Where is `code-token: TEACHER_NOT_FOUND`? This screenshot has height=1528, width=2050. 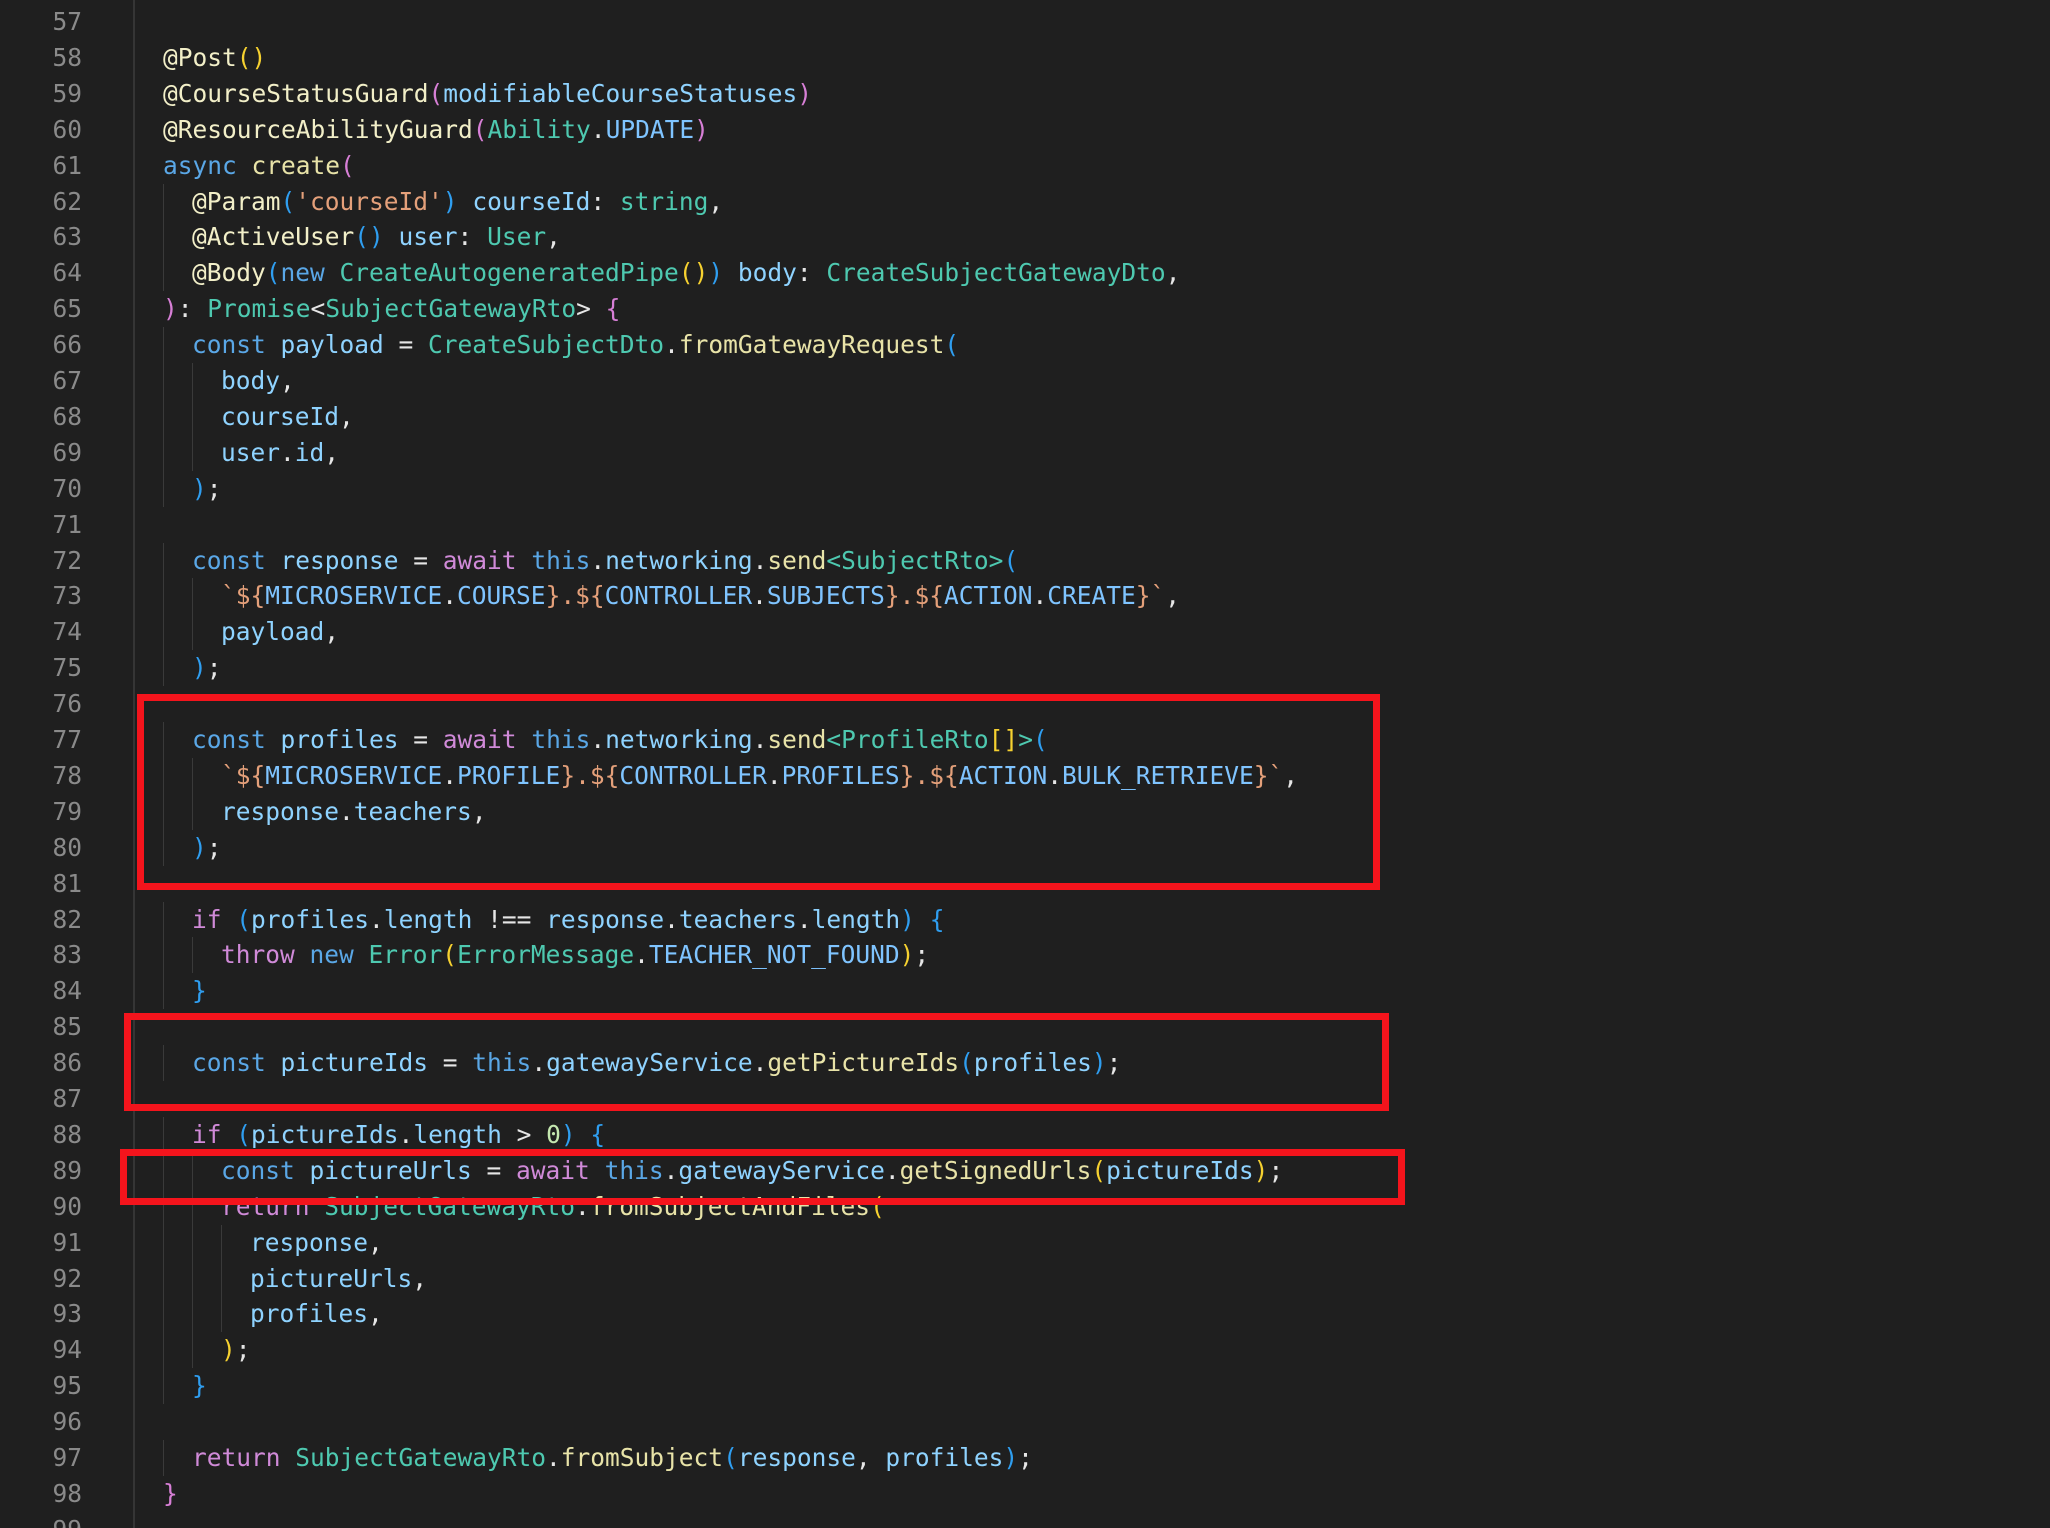
code-token: TEACHER_NOT_FOUND is located at coordinates (774, 955).